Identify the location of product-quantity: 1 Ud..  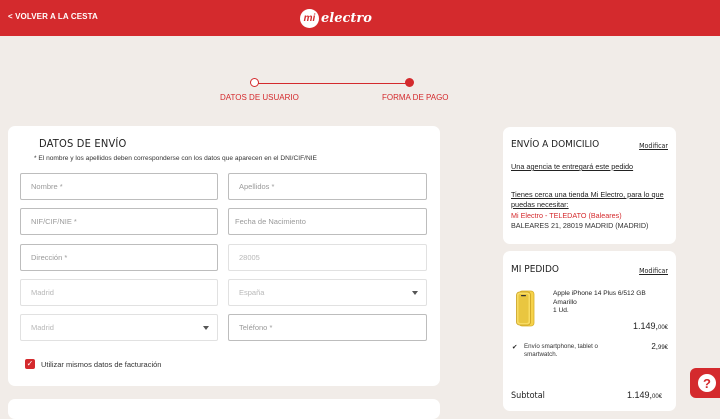
(561, 310).